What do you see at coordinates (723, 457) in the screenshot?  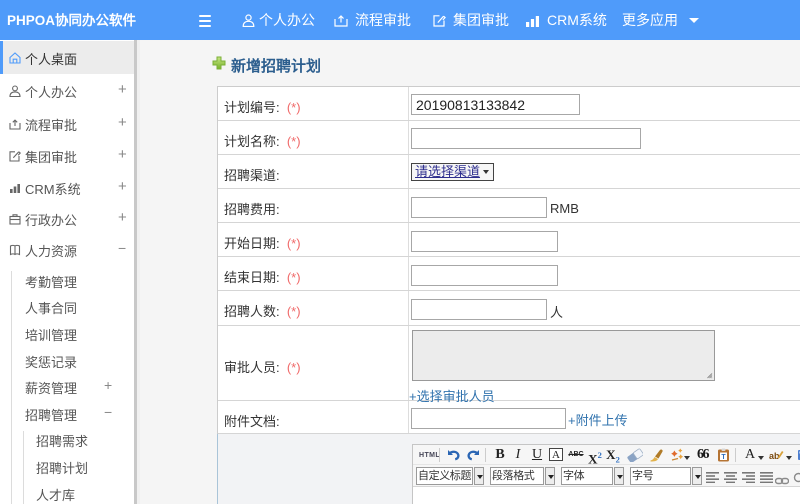 I see `svg-text: T` at bounding box center [723, 457].